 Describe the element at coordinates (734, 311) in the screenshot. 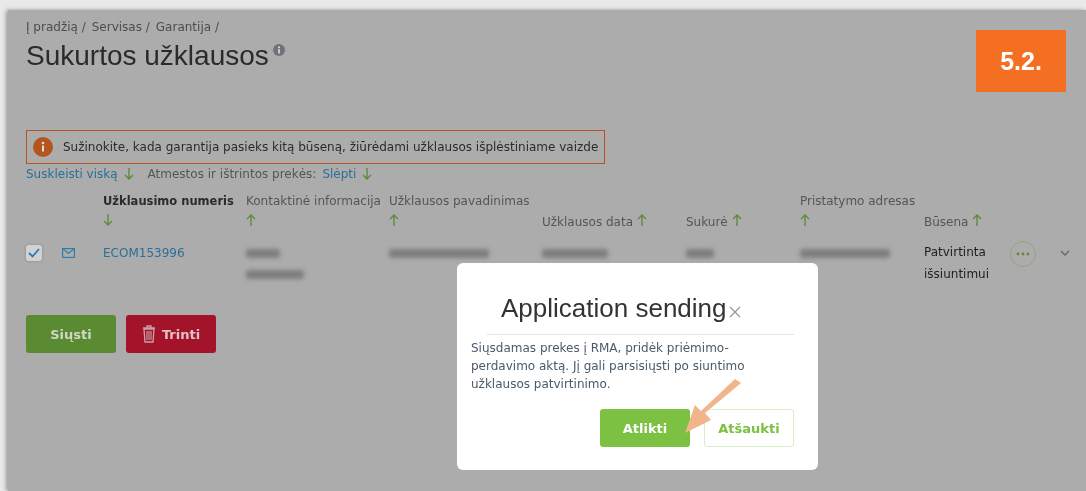

I see `close-icon` at that location.